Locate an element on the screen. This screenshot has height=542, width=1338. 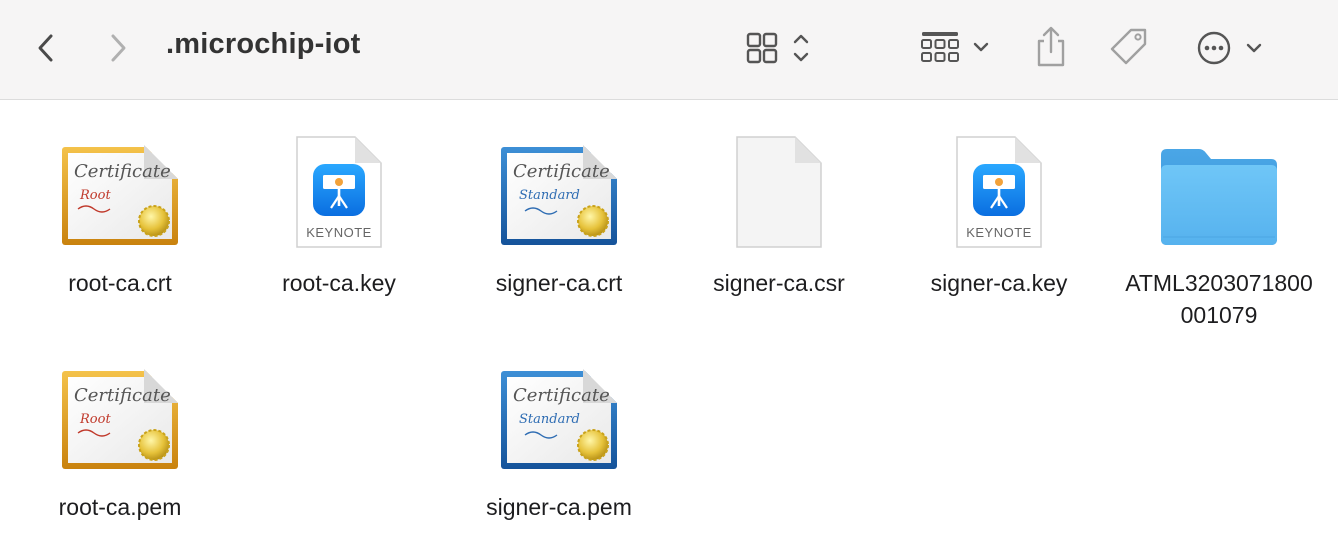
folder-icon is located at coordinates (1219, 197).